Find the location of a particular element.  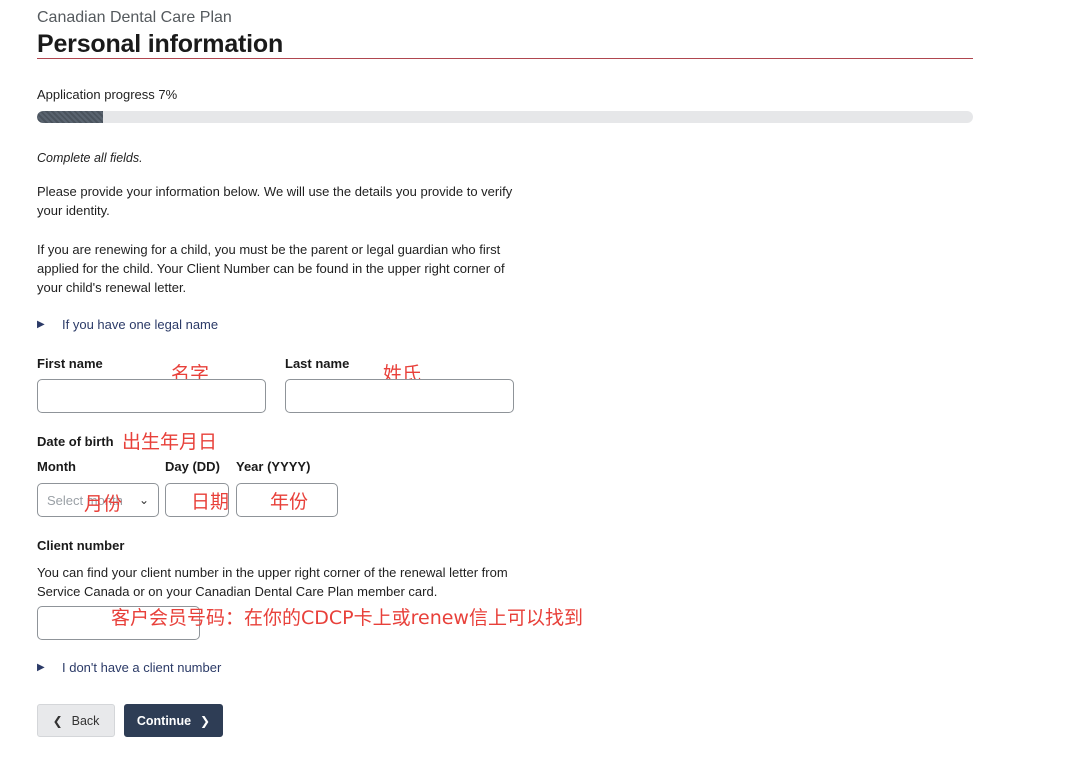

month-annotation: 月份 is located at coordinates (103, 504).